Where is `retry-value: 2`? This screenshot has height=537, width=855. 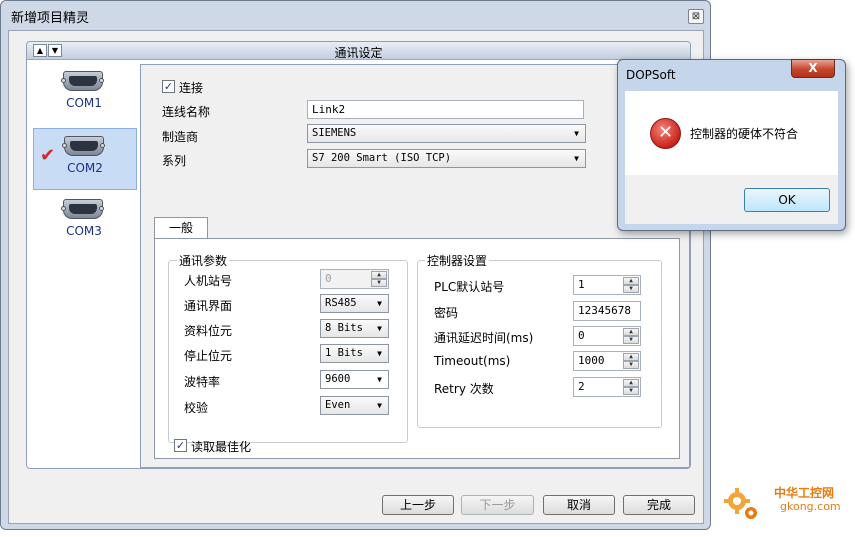 retry-value: 2 is located at coordinates (581, 386).